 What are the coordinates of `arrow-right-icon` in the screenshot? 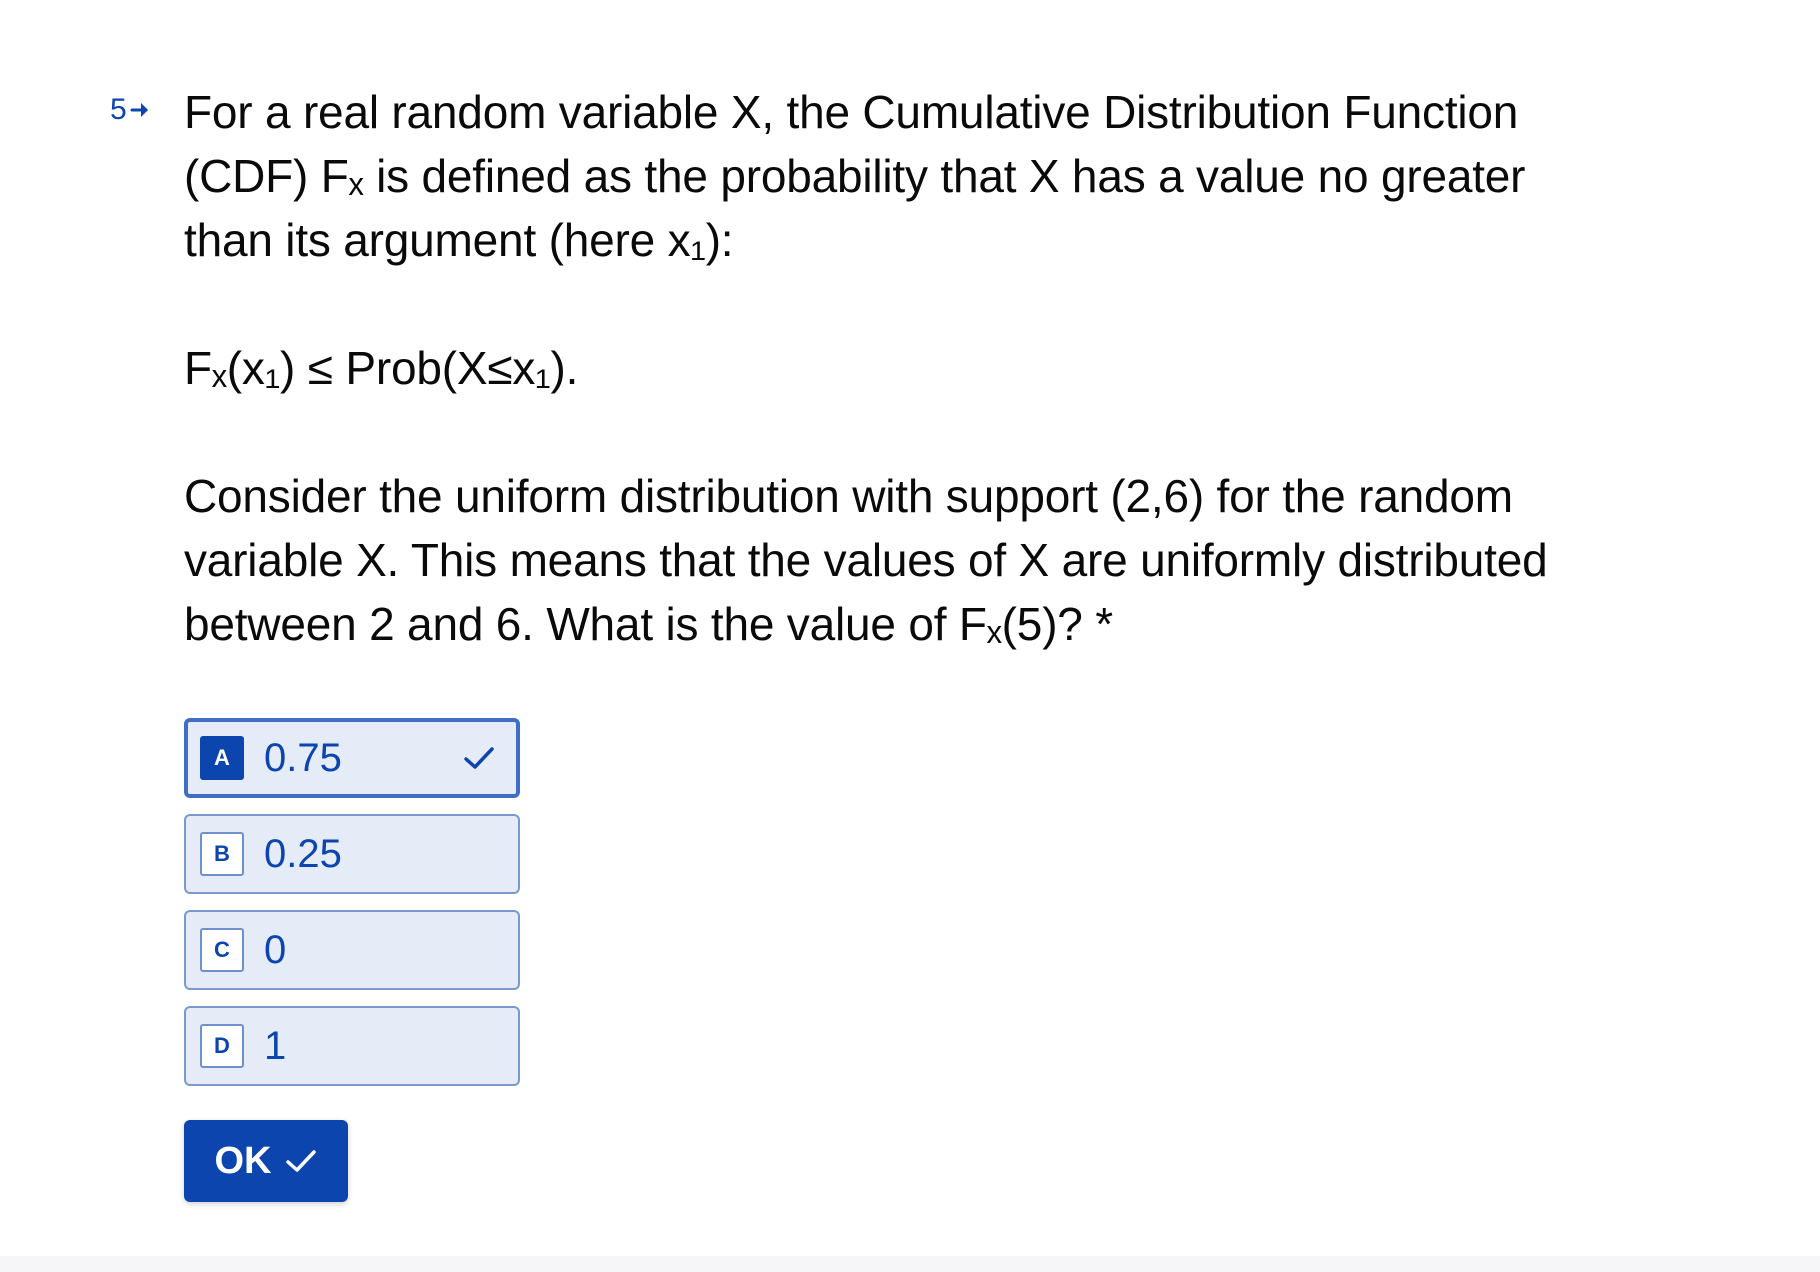 It's located at (139, 110).